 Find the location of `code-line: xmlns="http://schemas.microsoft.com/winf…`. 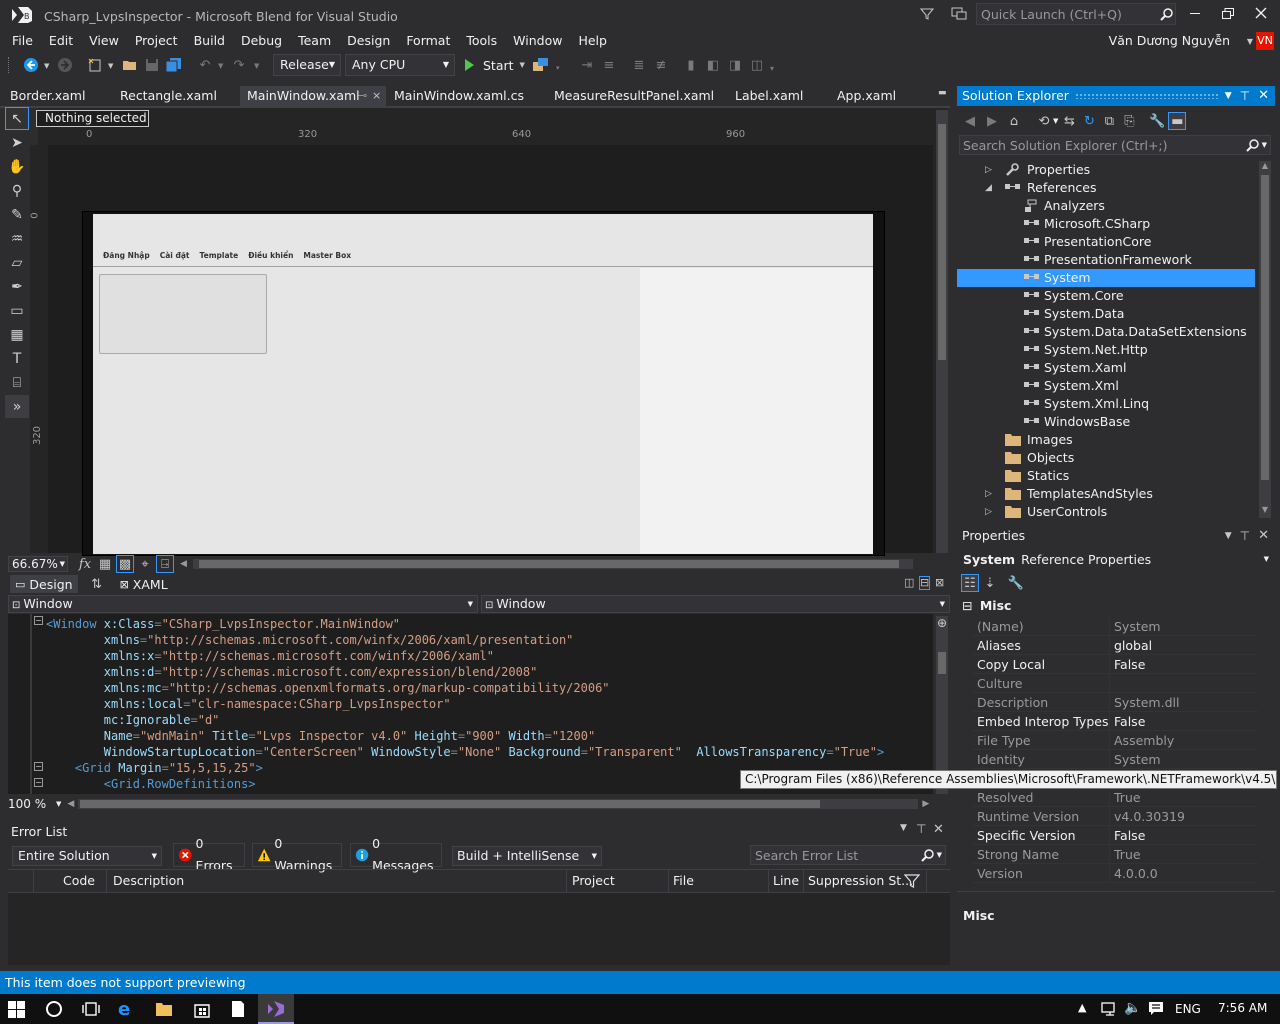

code-line: xmlns="http://schemas.microsoft.com/winf… is located at coordinates (465, 640).